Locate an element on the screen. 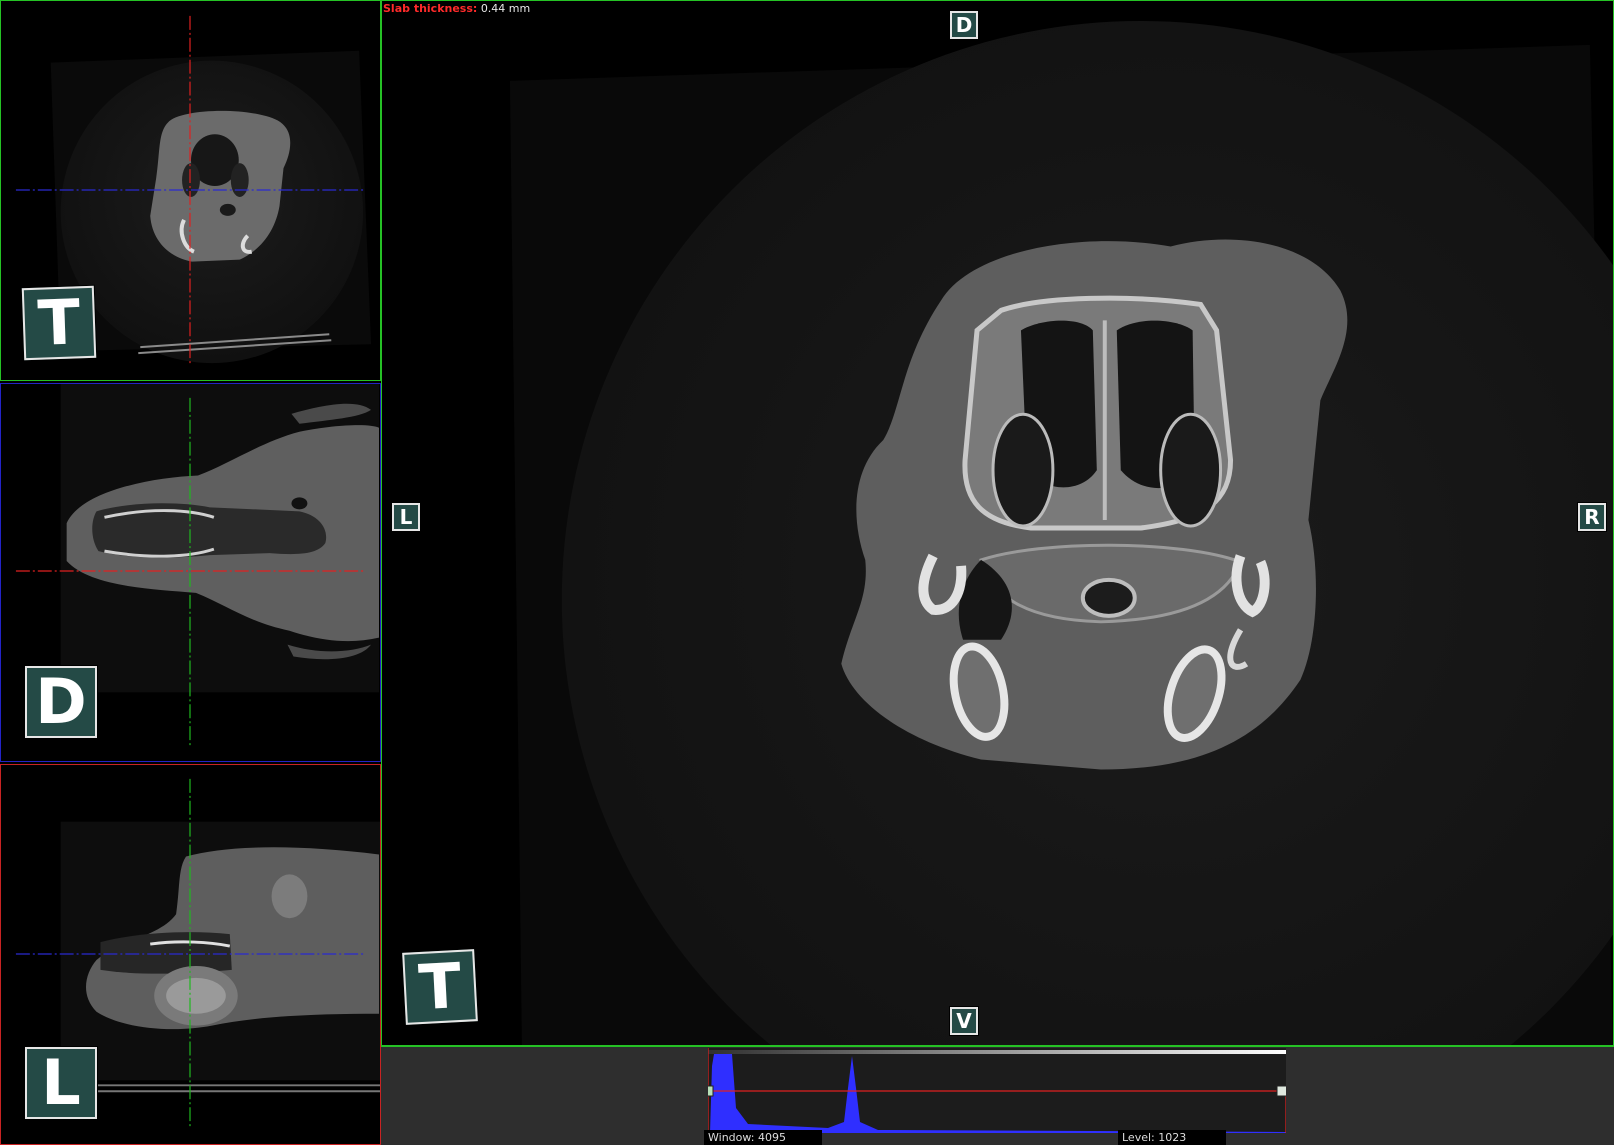  slab-thickness-value: 0.44 mm is located at coordinates (505, 8).